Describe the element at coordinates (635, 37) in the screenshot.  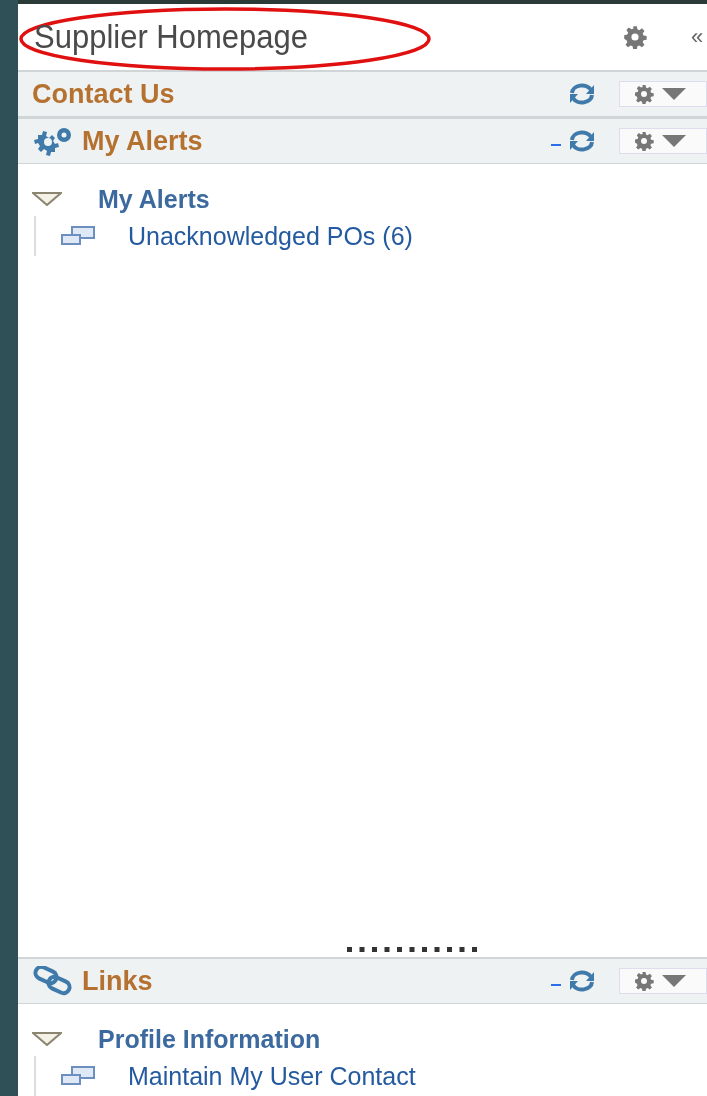
I see `settings-icon` at that location.